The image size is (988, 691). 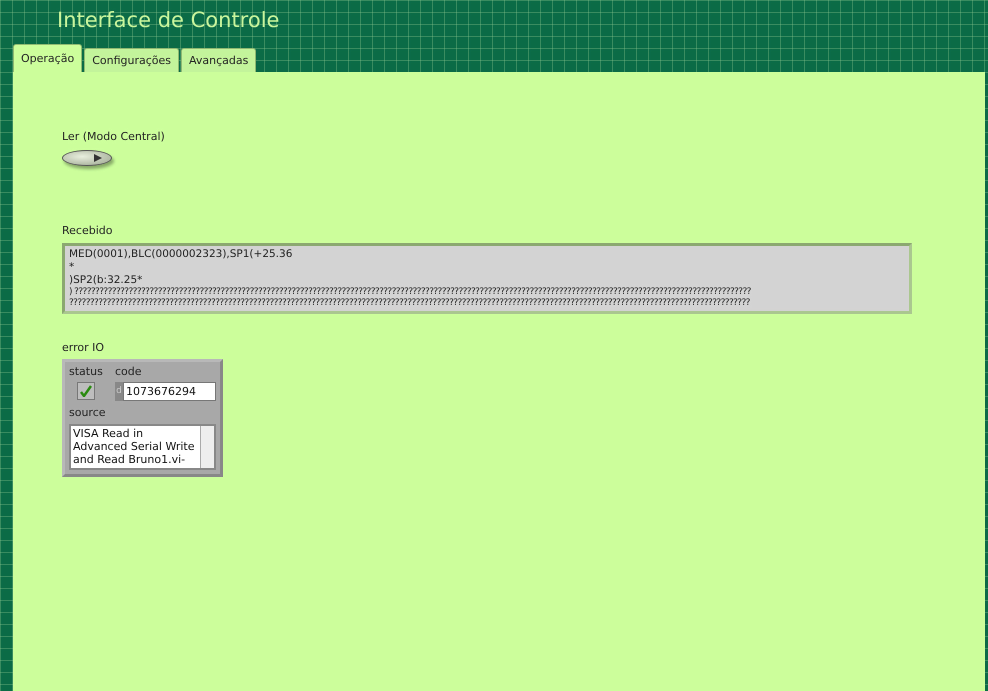 I want to click on check-icon, so click(x=86, y=391).